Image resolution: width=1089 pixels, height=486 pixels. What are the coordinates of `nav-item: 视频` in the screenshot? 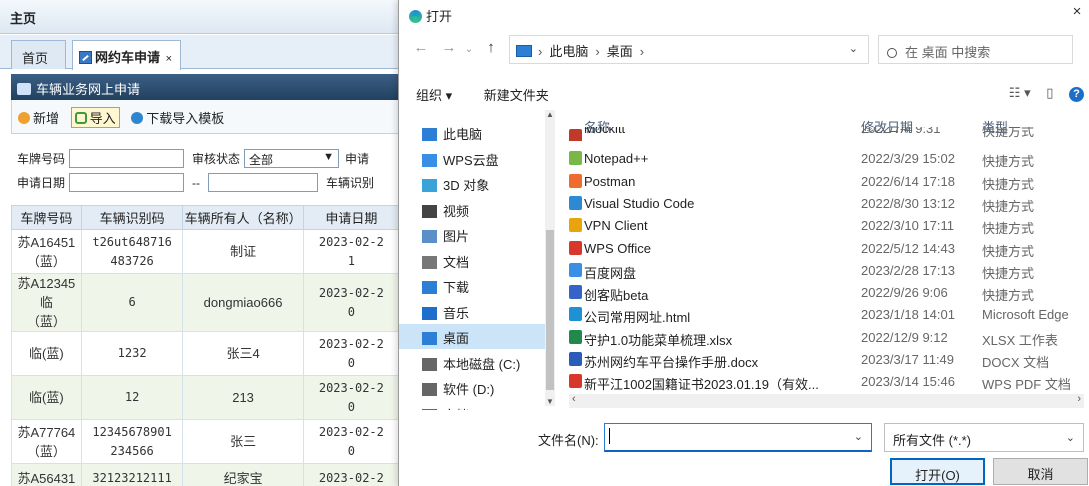 It's located at (472, 209).